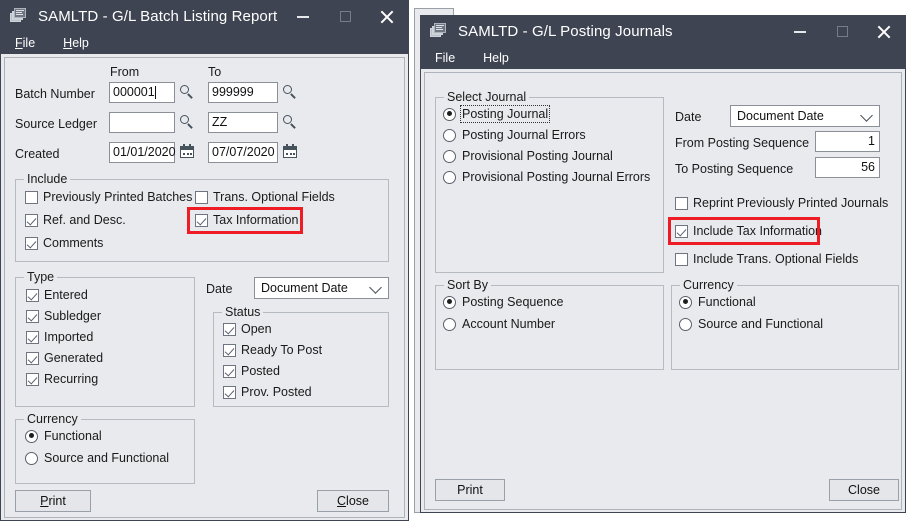 The image size is (906, 527). Describe the element at coordinates (565, 31) in the screenshot. I see `right-window-title: SAMLTD - G/L Posting Journals` at that location.